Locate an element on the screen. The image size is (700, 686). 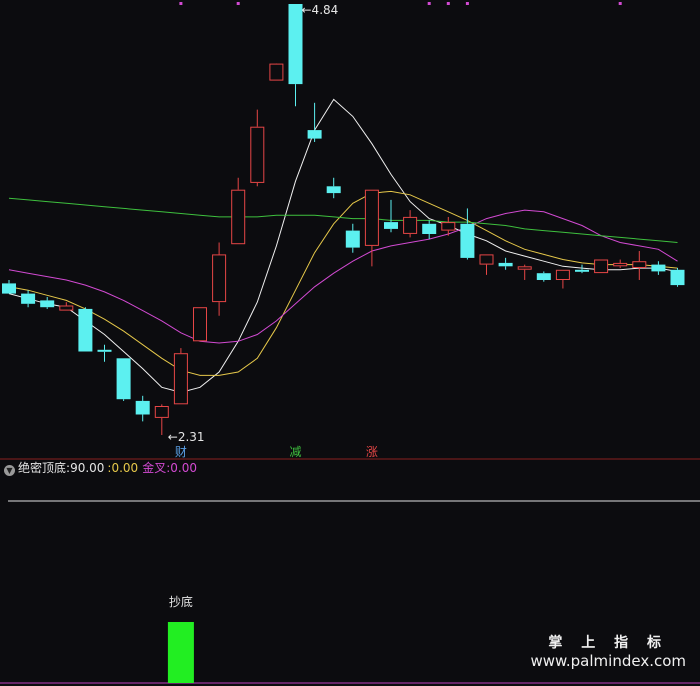
indicator-value-3: 0.00 is located at coordinates (183, 468).